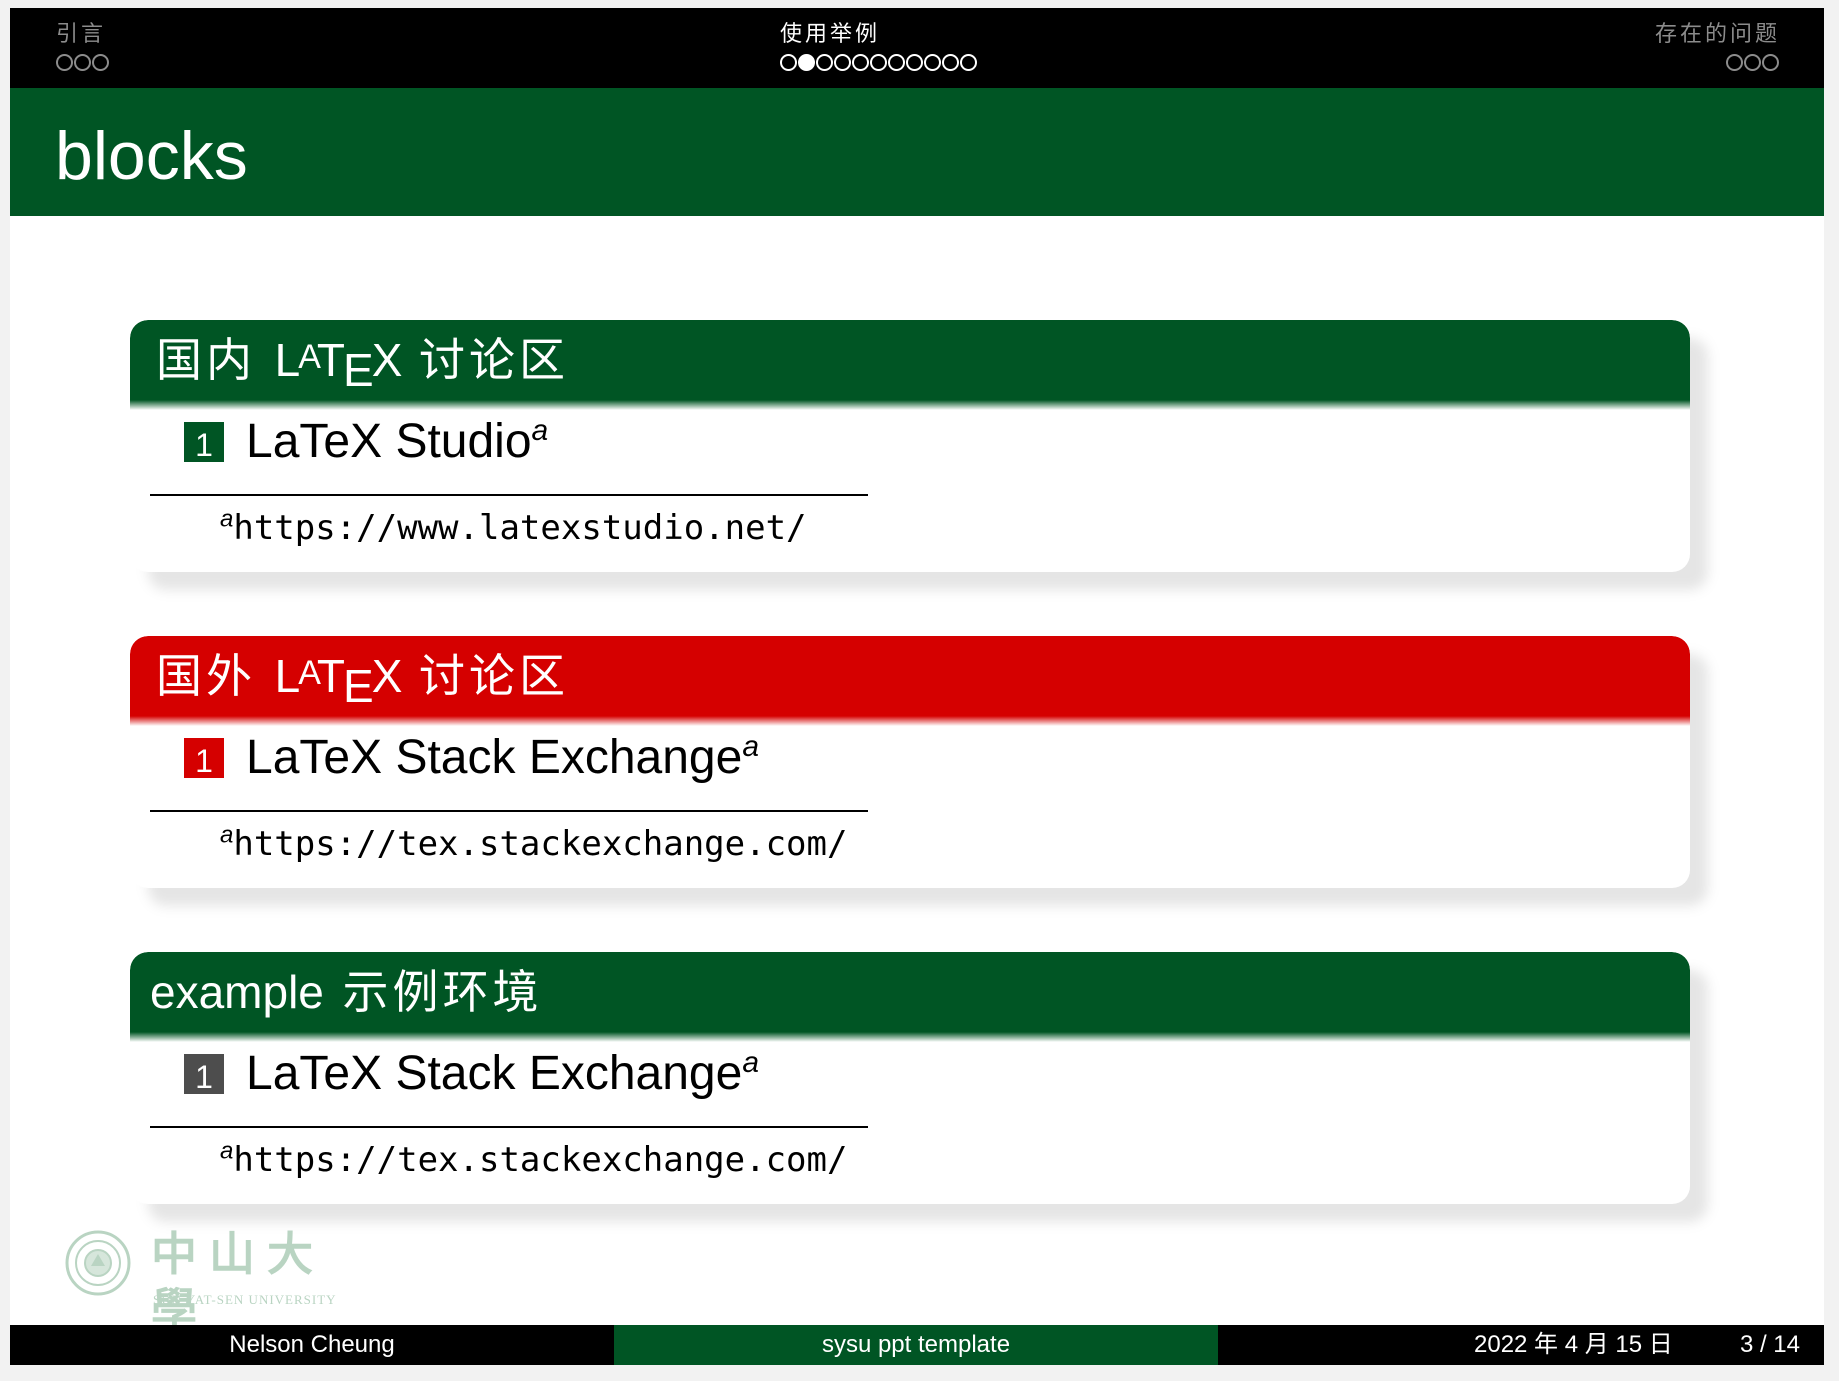 This screenshot has height=1381, width=1839. Describe the element at coordinates (245, 1299) in the screenshot. I see `university-name-en: SUN YAT-SEN UNIVERSITY` at that location.